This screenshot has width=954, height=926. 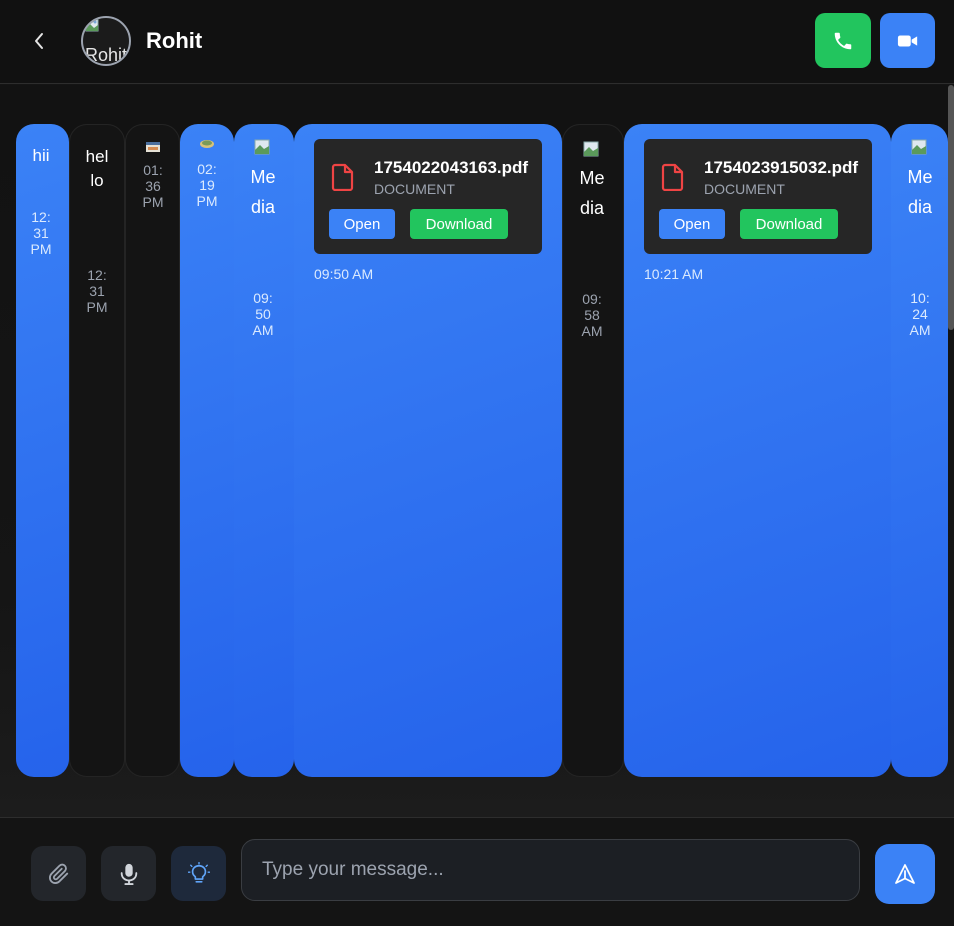 I want to click on message-bubble: hii 12:31 PM, so click(x=42, y=450).